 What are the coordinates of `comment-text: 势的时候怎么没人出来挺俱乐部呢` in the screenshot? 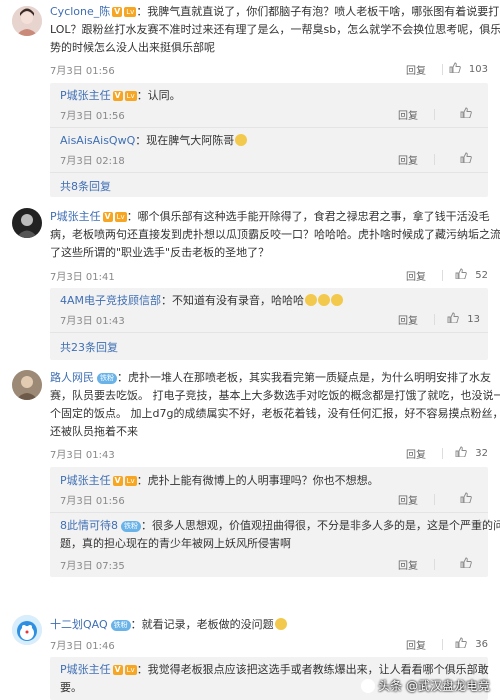 It's located at (132, 47).